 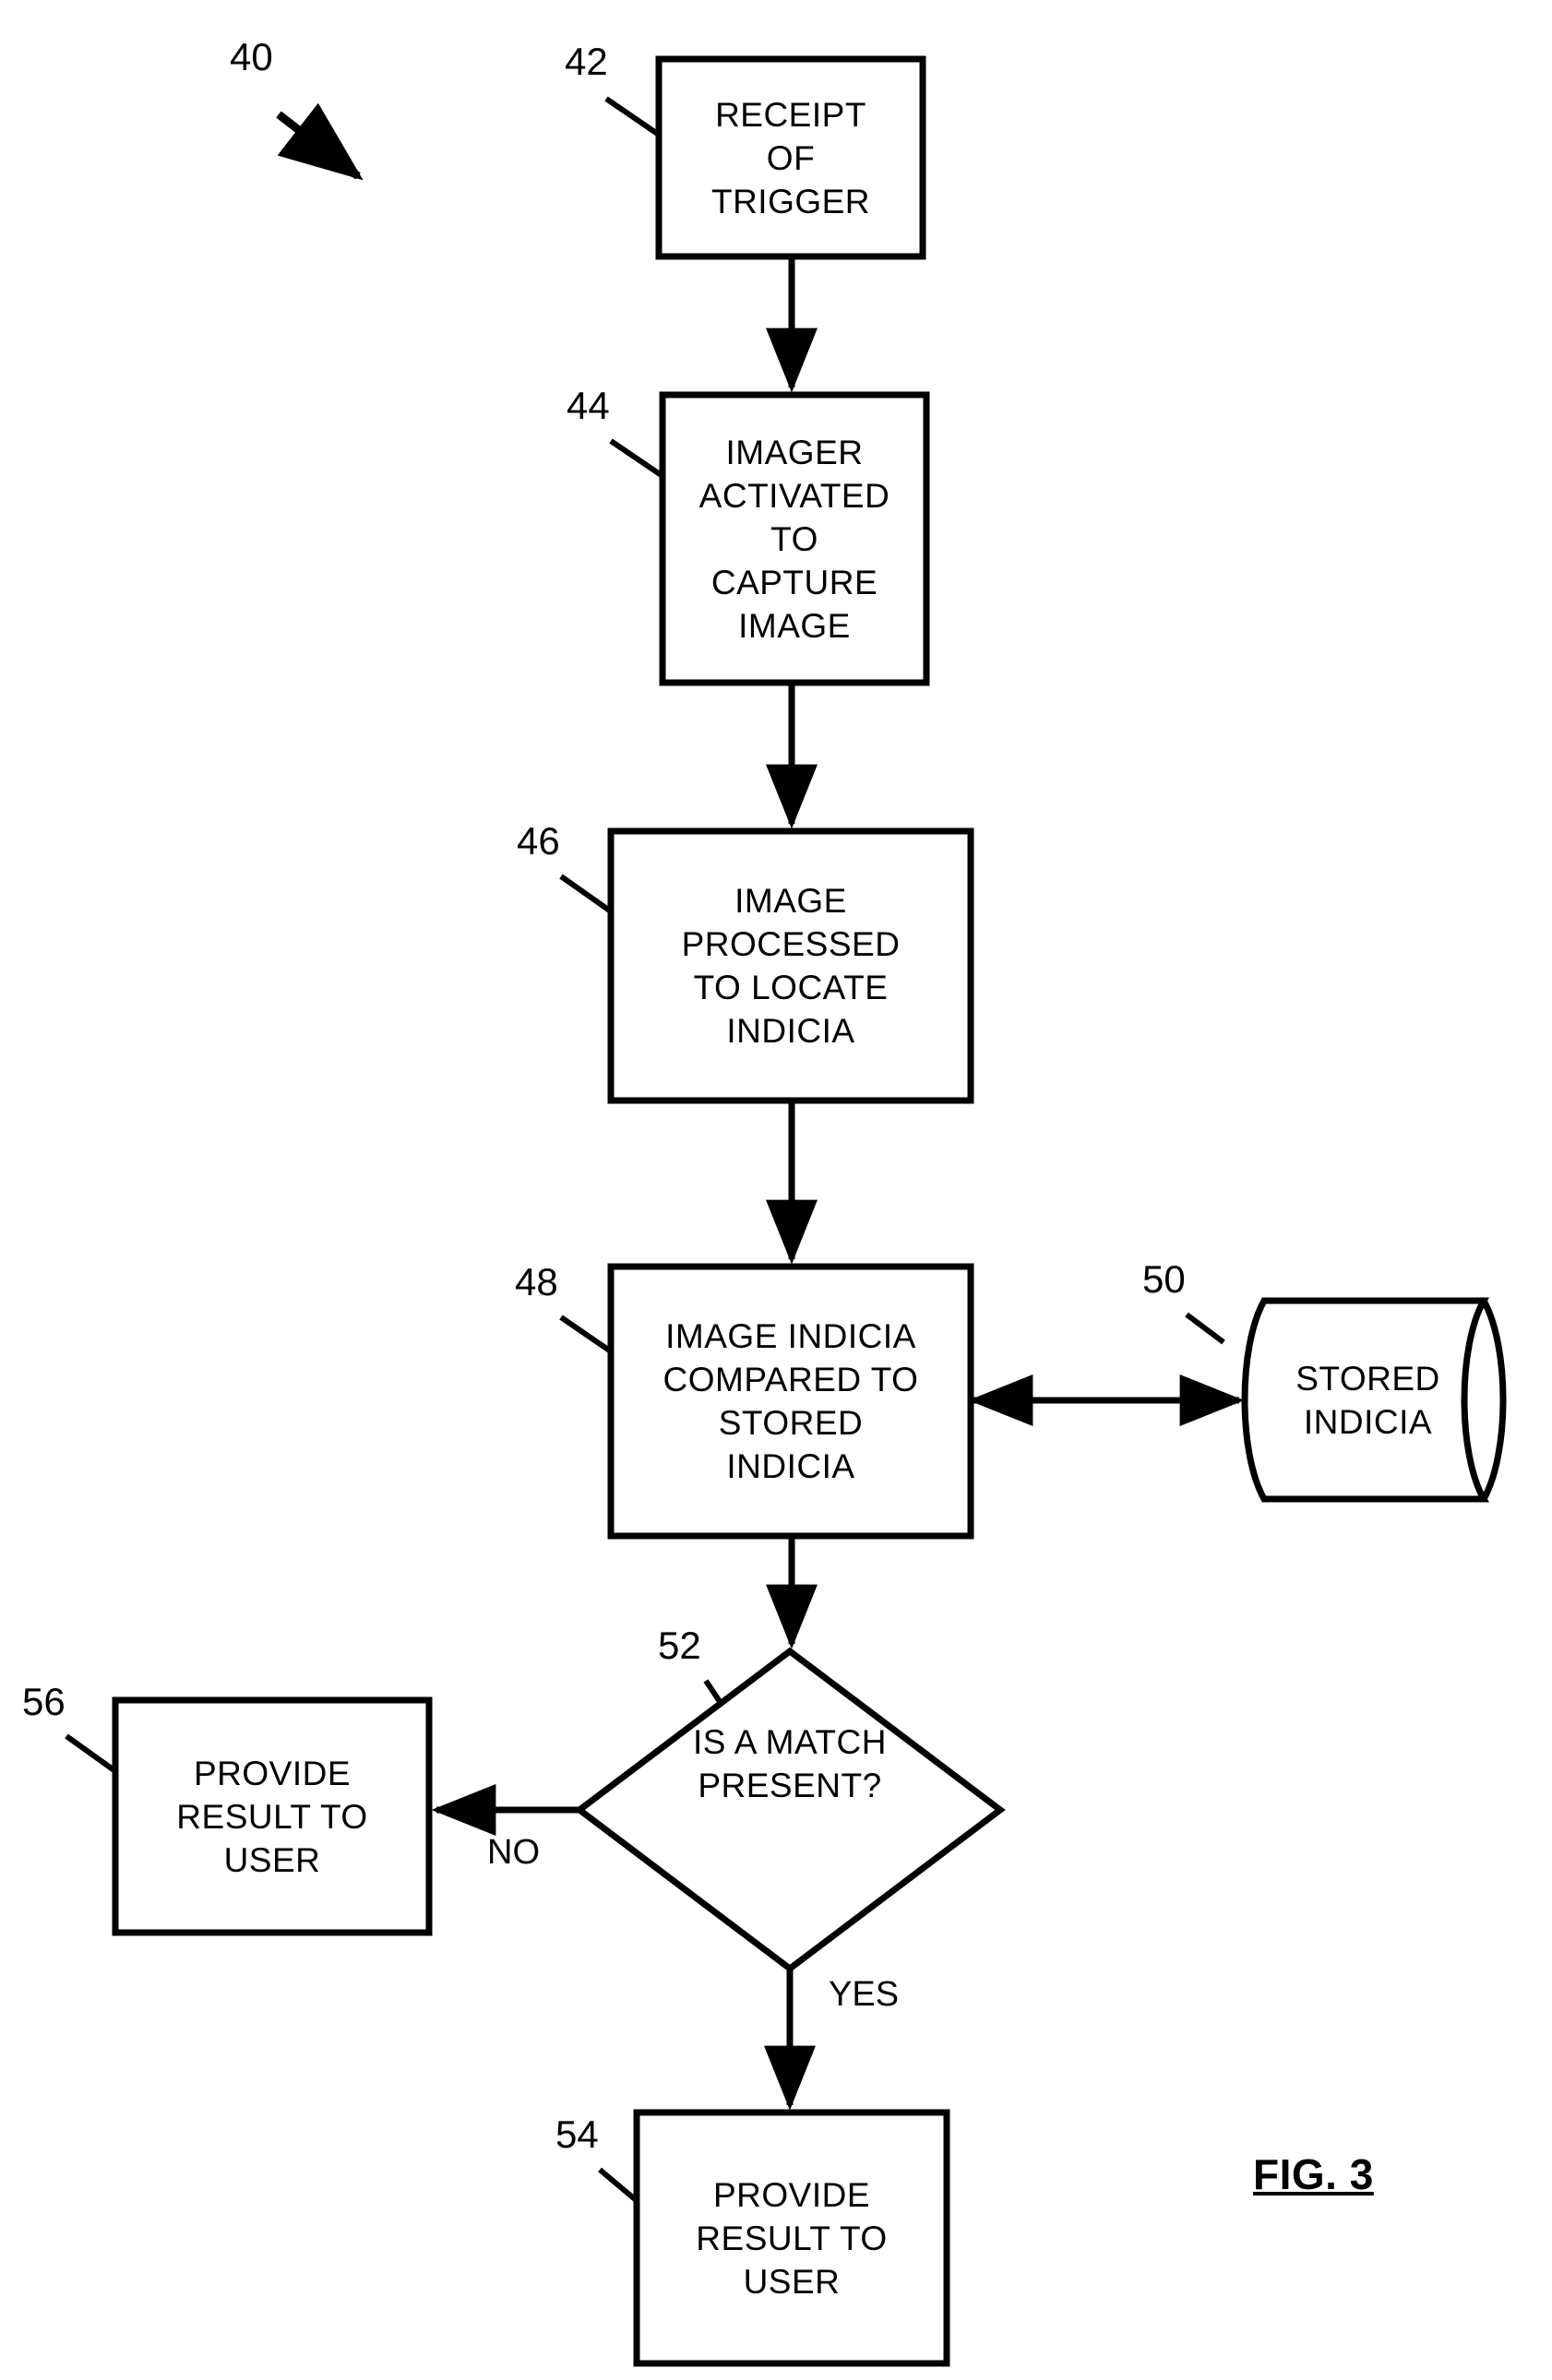 I want to click on node-46-shape, so click(x=790, y=965).